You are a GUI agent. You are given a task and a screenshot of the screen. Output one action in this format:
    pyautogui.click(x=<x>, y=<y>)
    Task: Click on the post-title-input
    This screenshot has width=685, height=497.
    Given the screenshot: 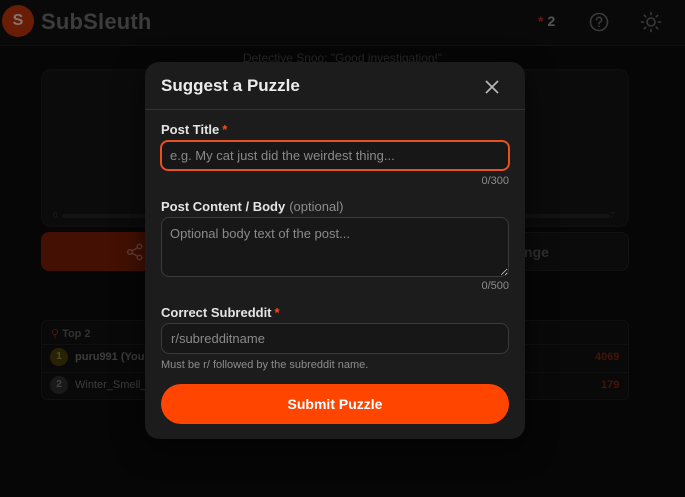 What is the action you would take?
    pyautogui.click(x=335, y=155)
    